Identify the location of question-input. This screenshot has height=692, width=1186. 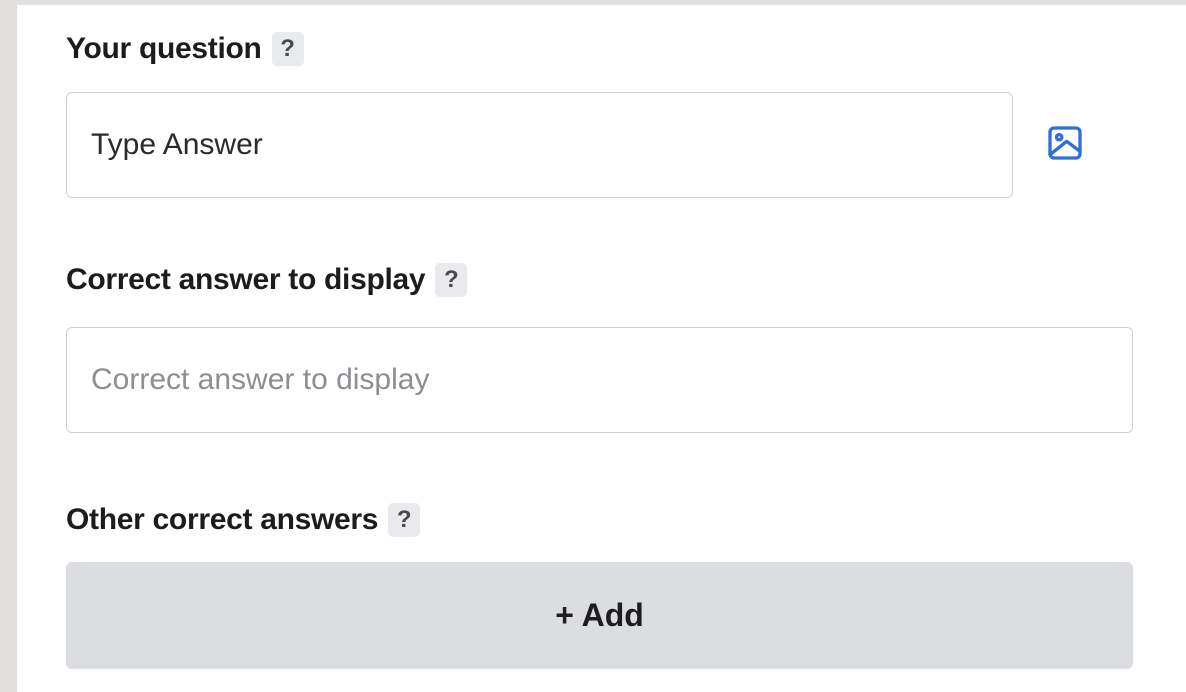
(539, 145).